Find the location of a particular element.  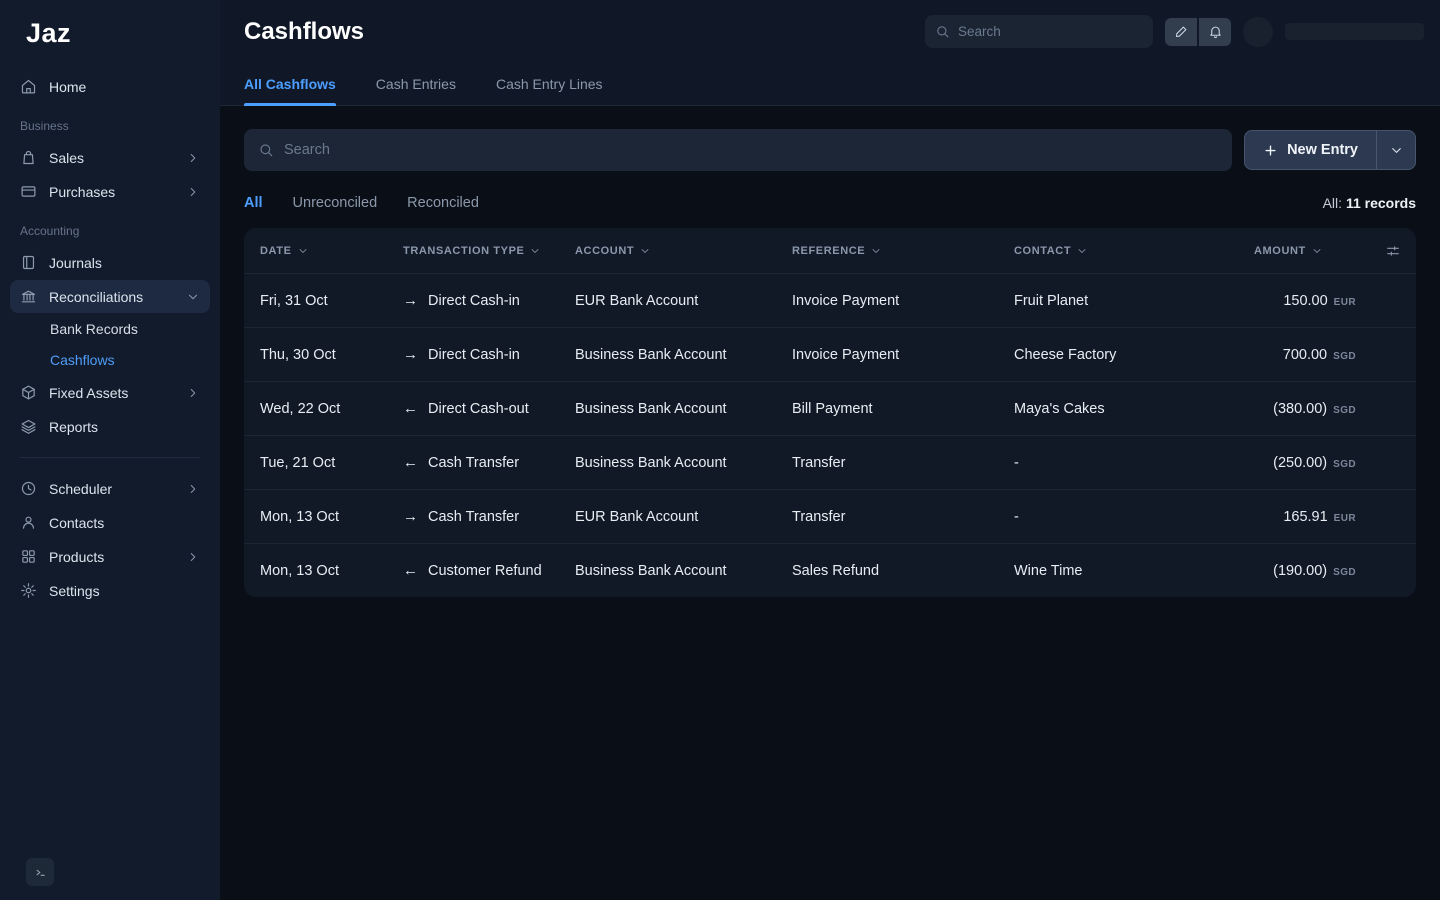

sidebar-item-reports: Reports is located at coordinates (110, 426).